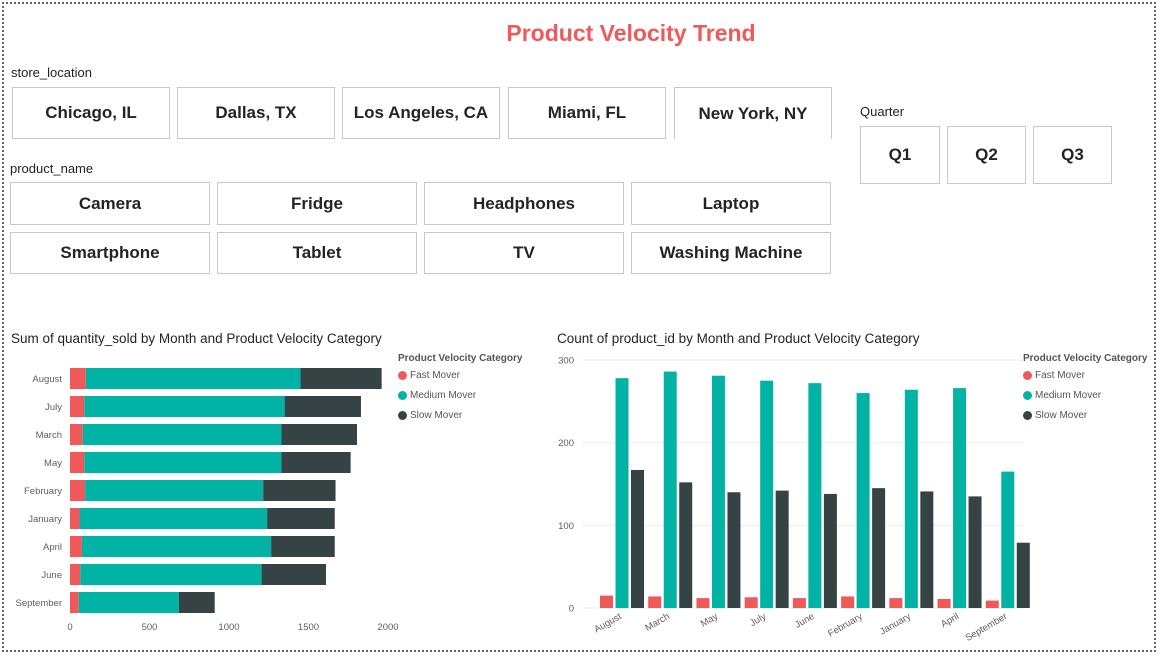 Image resolution: width=1162 pixels, height=656 pixels. I want to click on chart2-bar-slow-mover-september, so click(1023, 575).